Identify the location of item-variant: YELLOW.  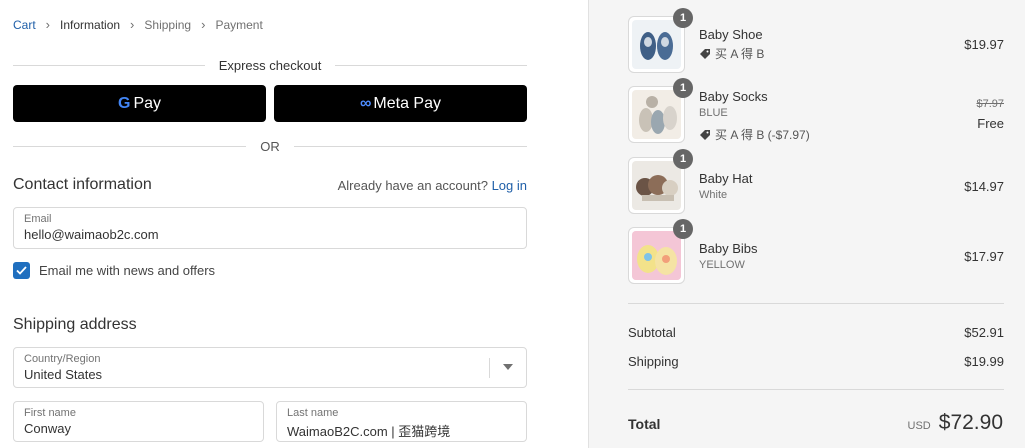
(722, 265).